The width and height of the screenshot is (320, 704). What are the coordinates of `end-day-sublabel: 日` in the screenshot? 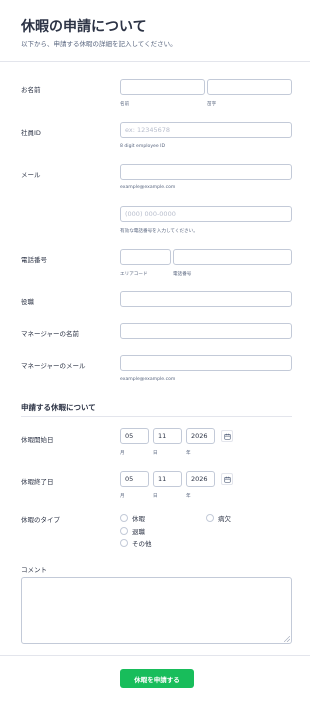 It's located at (155, 496).